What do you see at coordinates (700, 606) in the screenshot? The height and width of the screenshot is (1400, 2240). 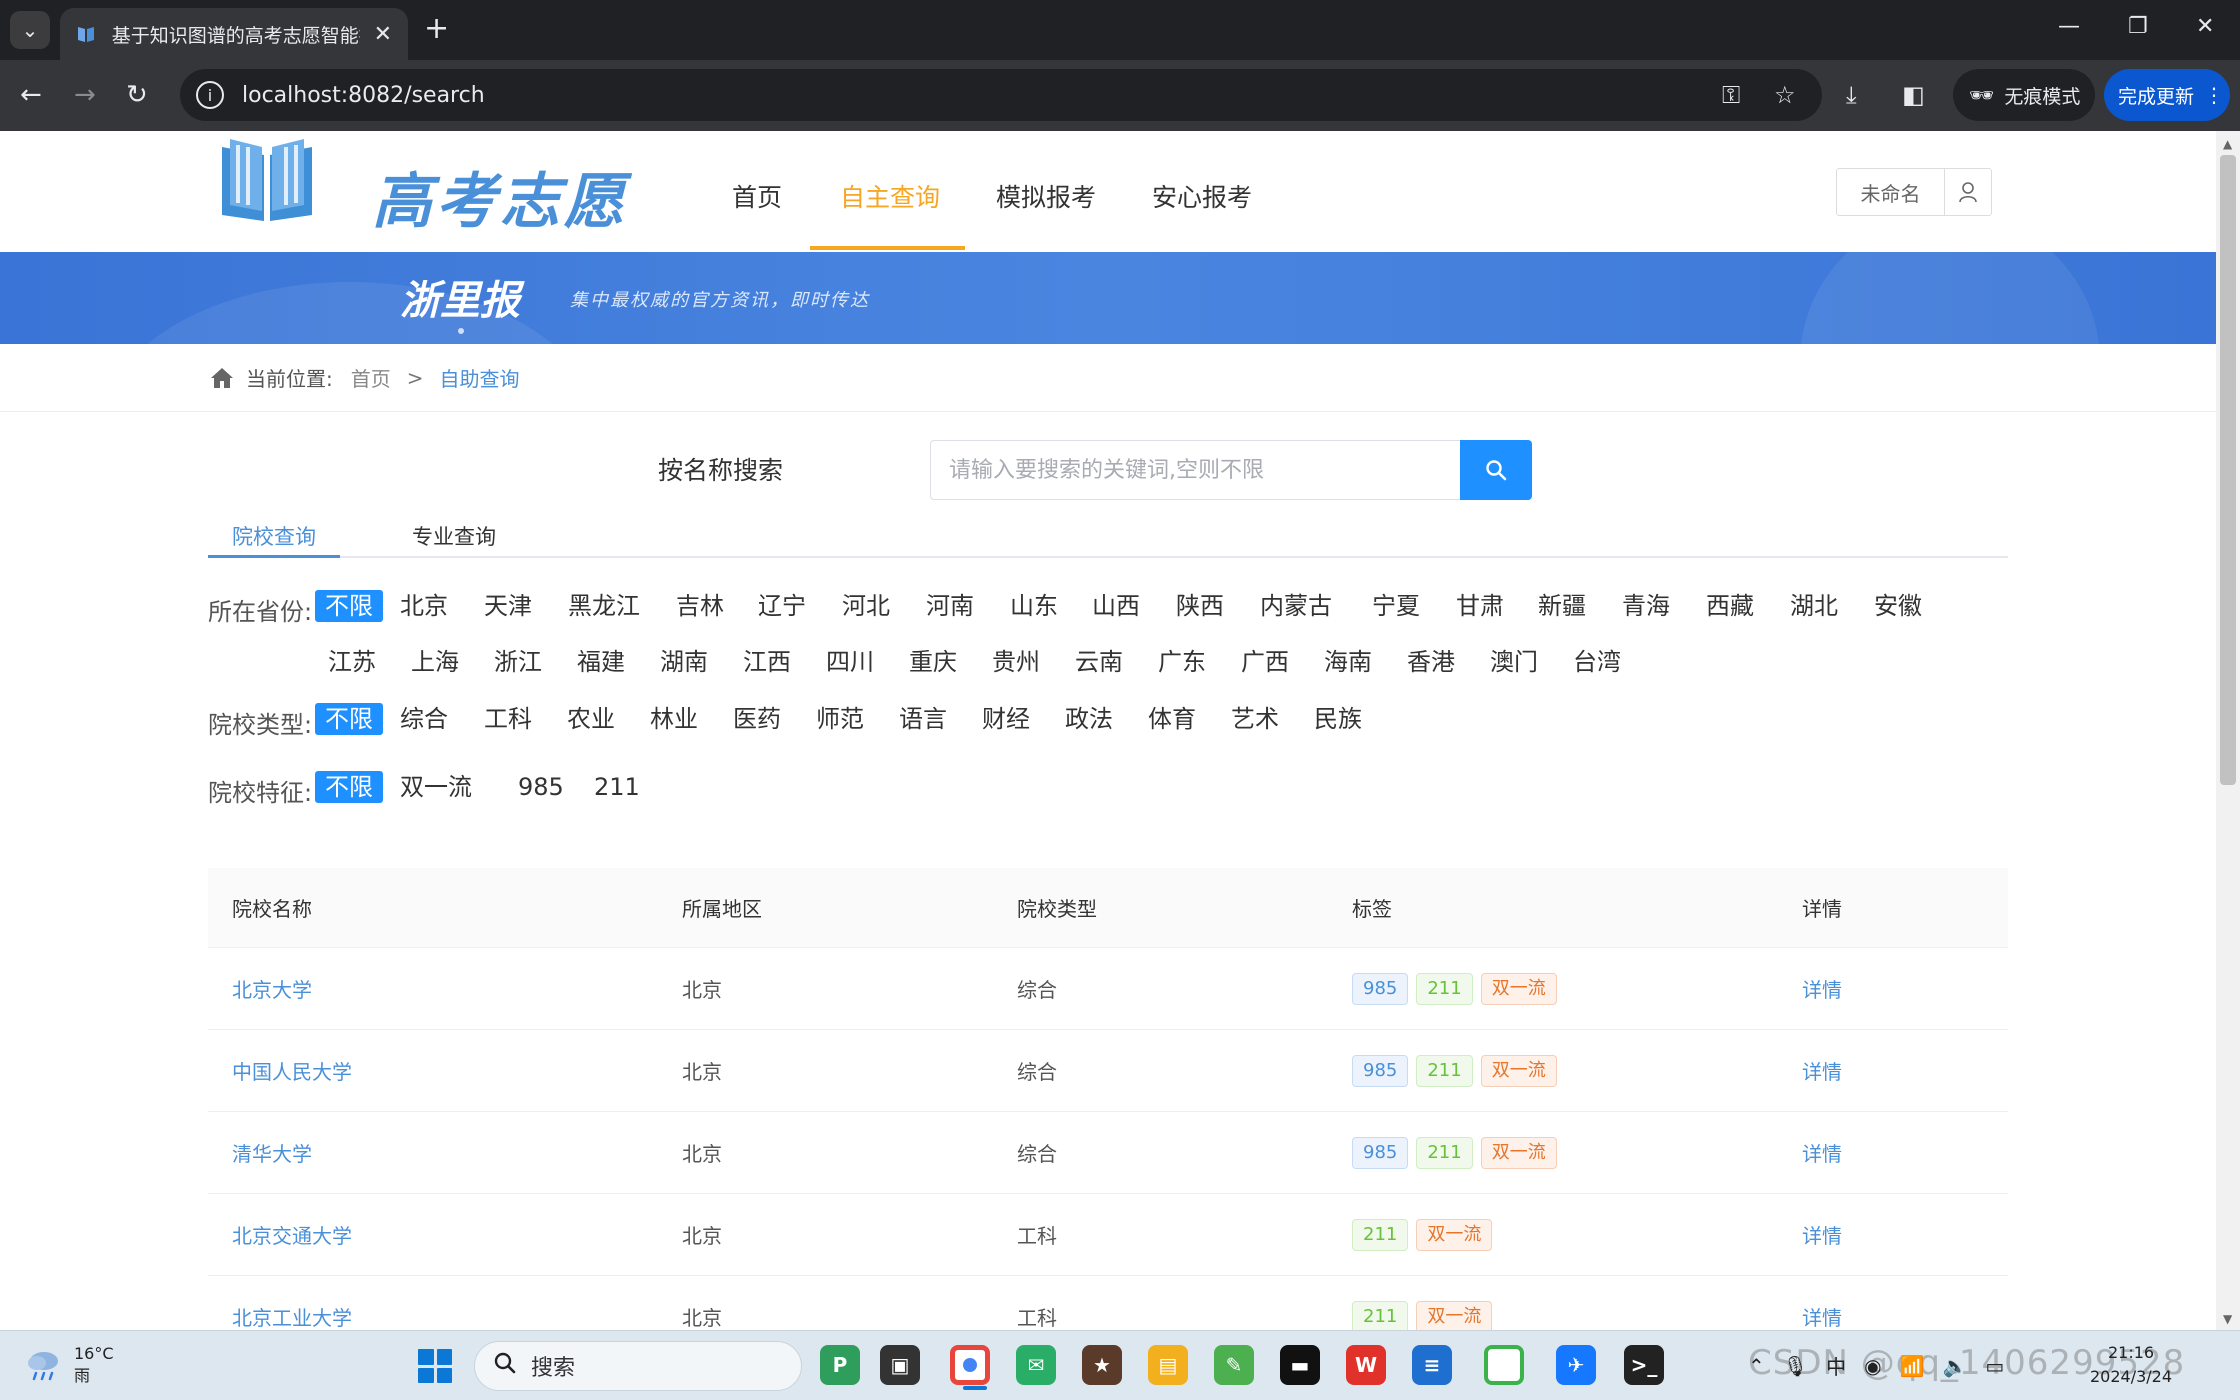 I see `filter-option: 吉林` at bounding box center [700, 606].